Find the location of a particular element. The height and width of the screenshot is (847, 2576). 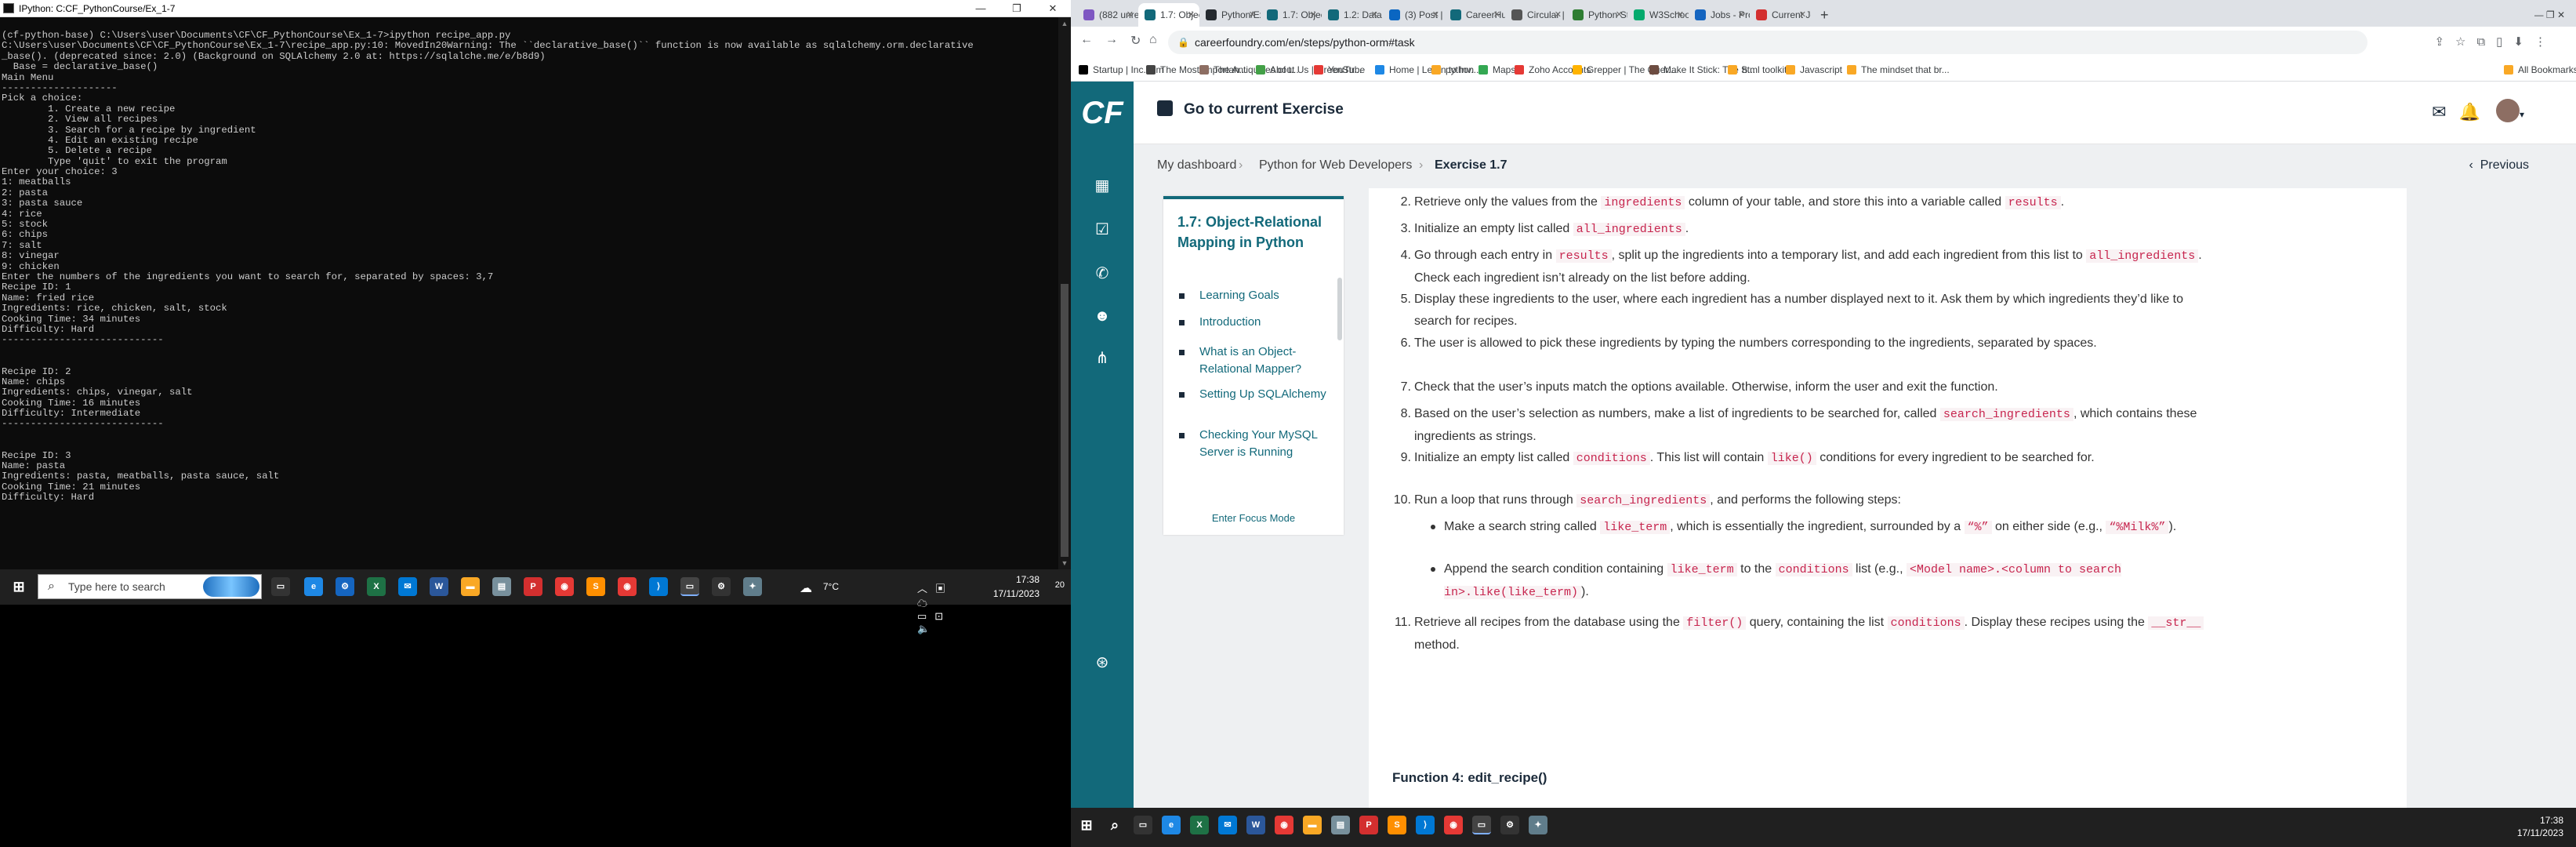

browser-tools: ⇪☆⧉▯⬇⋮ is located at coordinates (2495, 42).